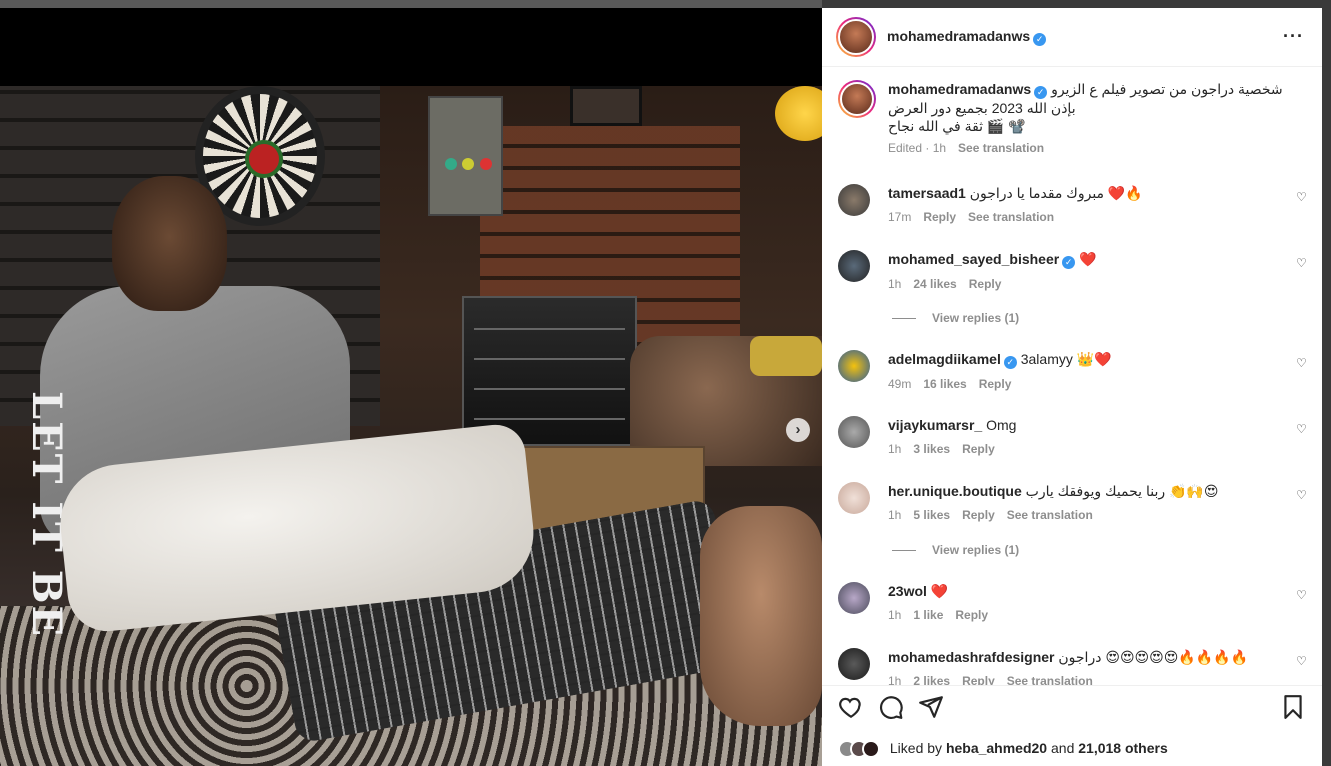 The width and height of the screenshot is (1331, 766). What do you see at coordinates (798, 430) in the screenshot?
I see `next-arrow-button: ›` at bounding box center [798, 430].